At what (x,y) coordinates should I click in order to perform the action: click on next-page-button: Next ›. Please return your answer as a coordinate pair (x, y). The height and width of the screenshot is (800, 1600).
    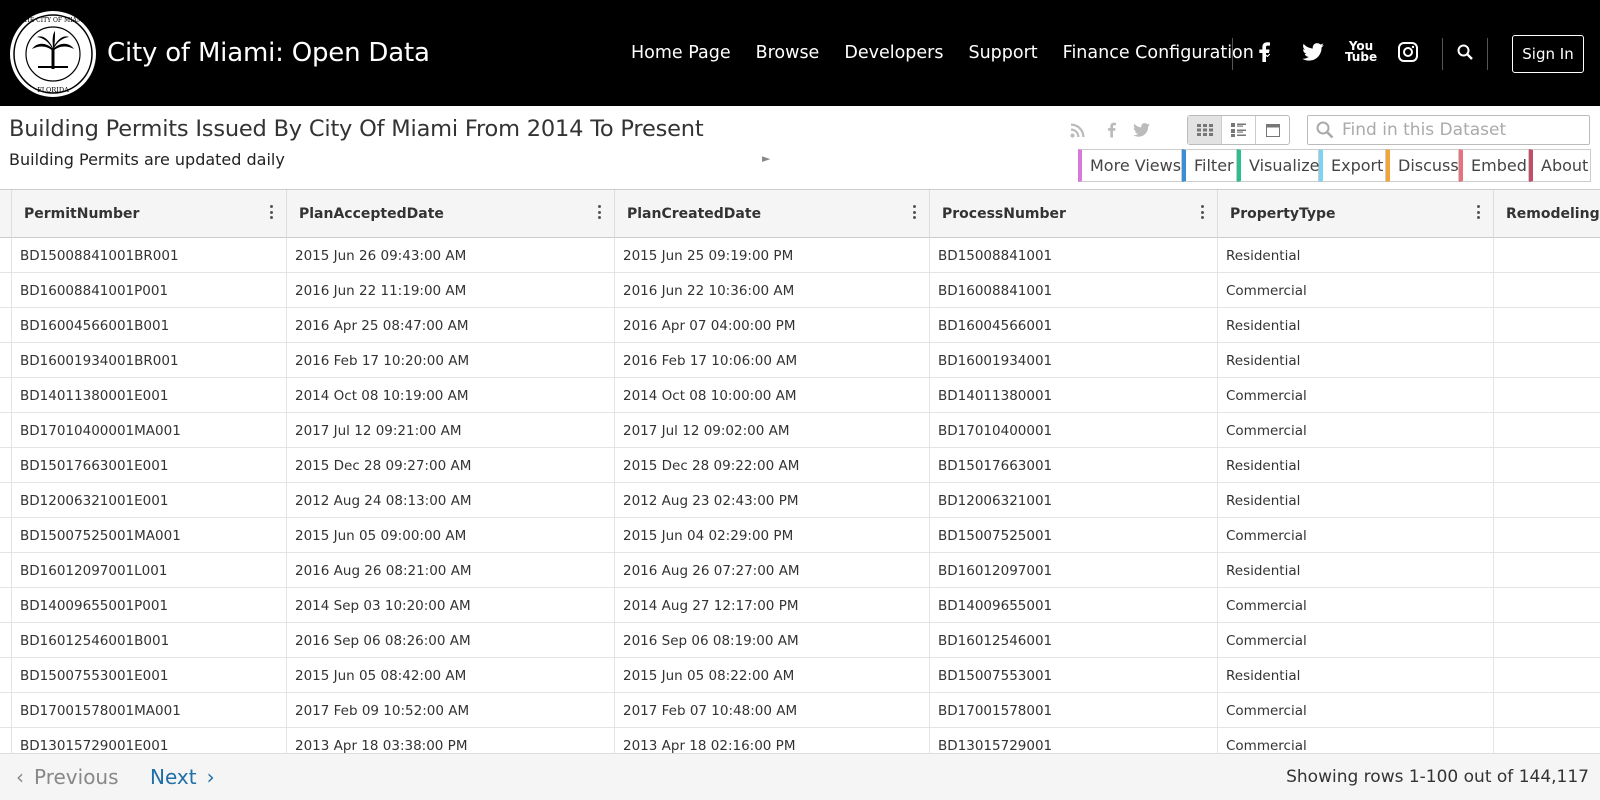
    Looking at the image, I should click on (182, 777).